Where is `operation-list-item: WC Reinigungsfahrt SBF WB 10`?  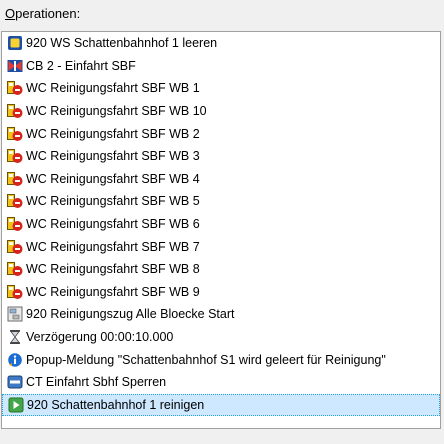 operation-list-item: WC Reinigungsfahrt SBF WB 10 is located at coordinates (221, 111).